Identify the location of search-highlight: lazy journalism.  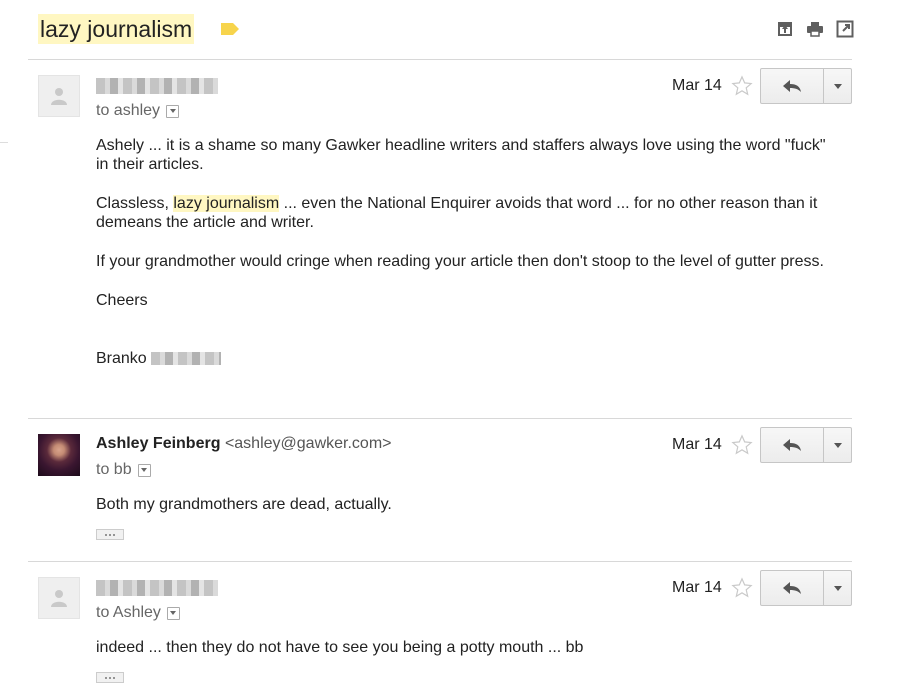
(226, 203).